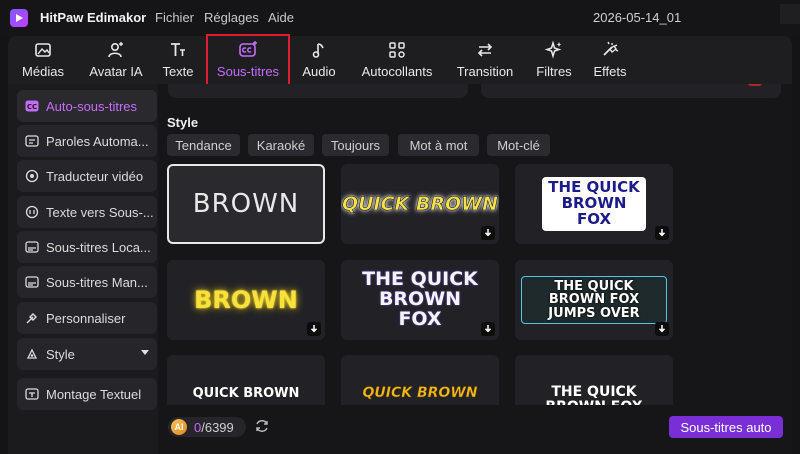  I want to click on text-to-subtitle-icon, so click(32, 212).